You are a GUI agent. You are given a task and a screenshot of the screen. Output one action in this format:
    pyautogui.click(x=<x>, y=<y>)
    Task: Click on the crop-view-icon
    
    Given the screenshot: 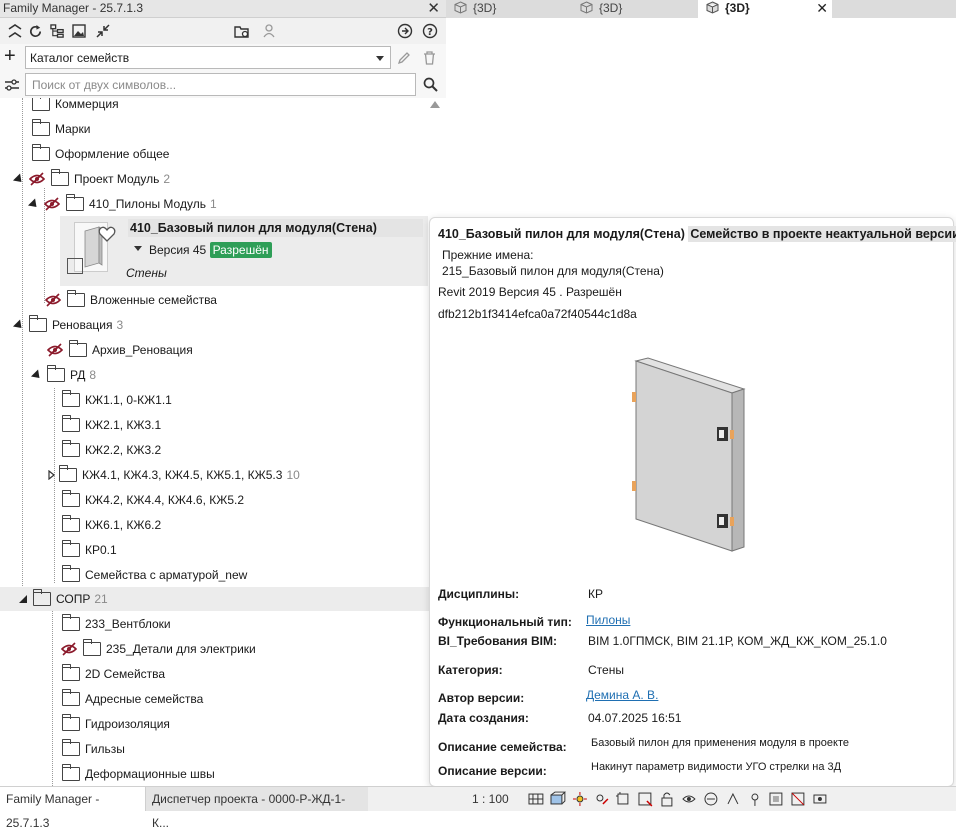 What is the action you would take?
    pyautogui.click(x=623, y=799)
    